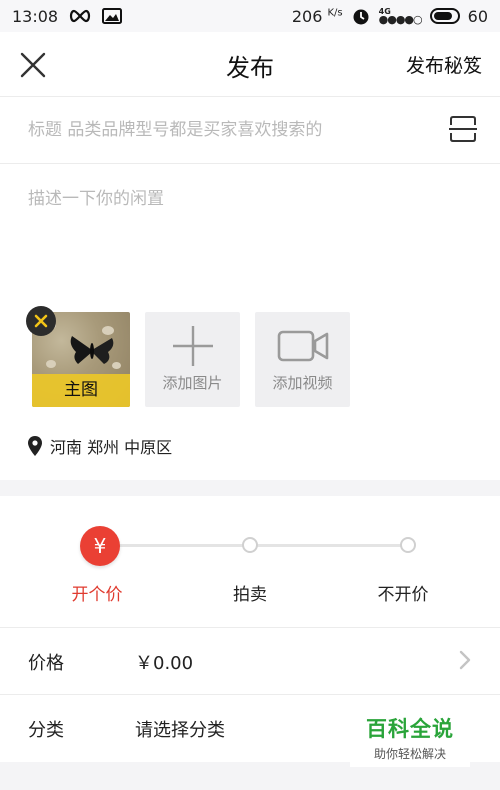 The width and height of the screenshot is (500, 790). What do you see at coordinates (302, 383) in the screenshot?
I see `add-video-label: 添加视频` at bounding box center [302, 383].